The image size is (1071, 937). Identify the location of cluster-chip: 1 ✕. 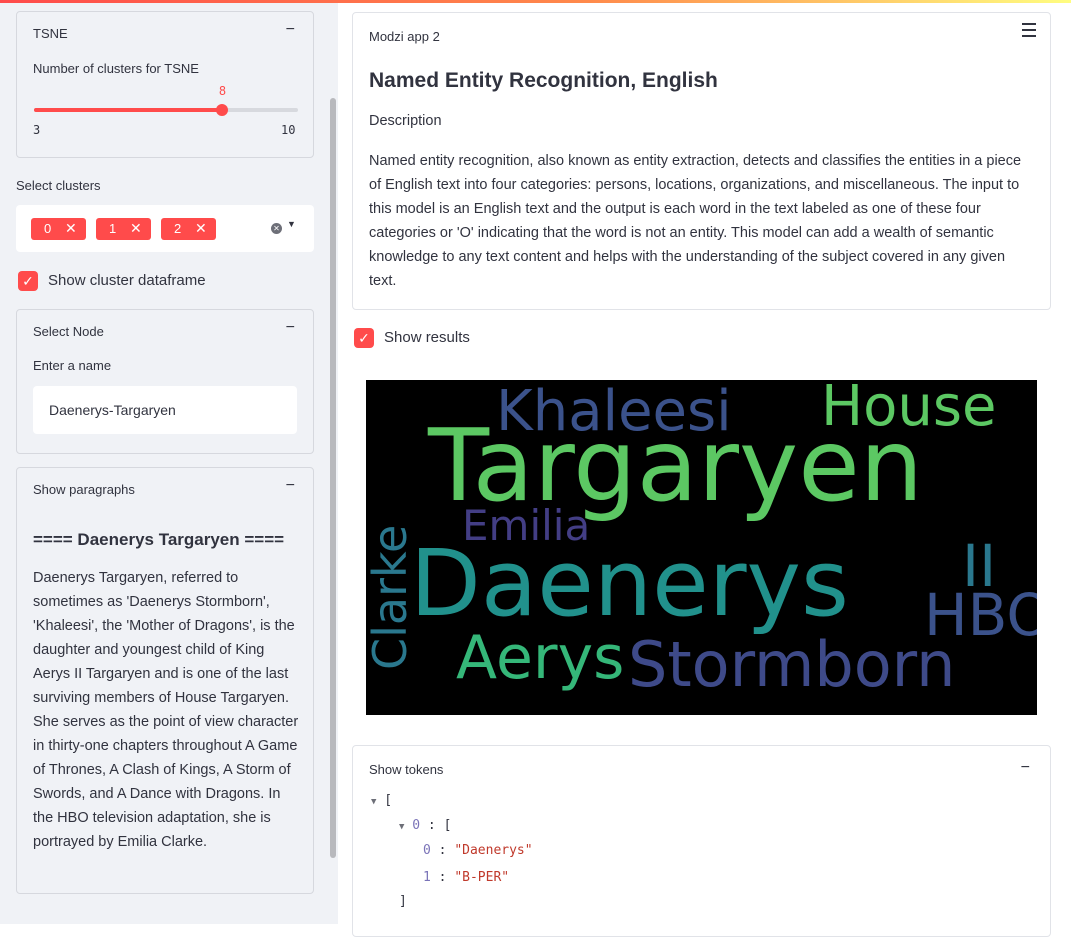
(123, 229).